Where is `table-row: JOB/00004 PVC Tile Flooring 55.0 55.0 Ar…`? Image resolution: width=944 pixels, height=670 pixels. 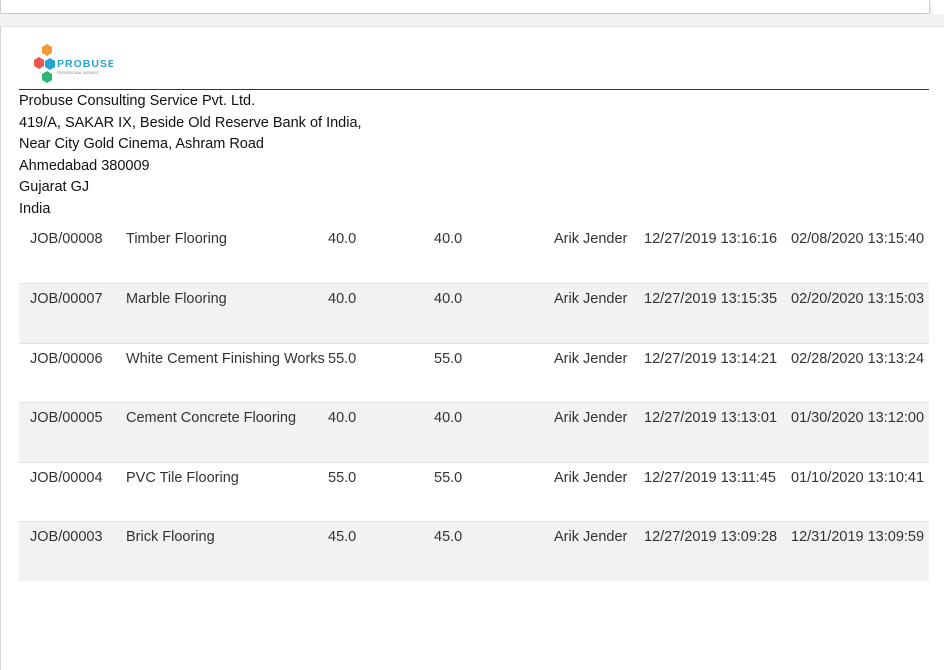 table-row: JOB/00004 PVC Tile Flooring 55.0 55.0 Ar… is located at coordinates (474, 492).